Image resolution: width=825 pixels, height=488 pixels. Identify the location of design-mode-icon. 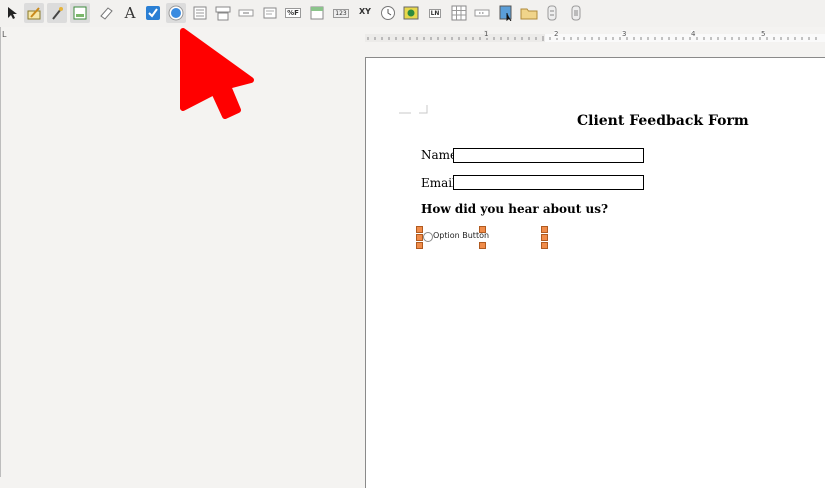
(34, 13).